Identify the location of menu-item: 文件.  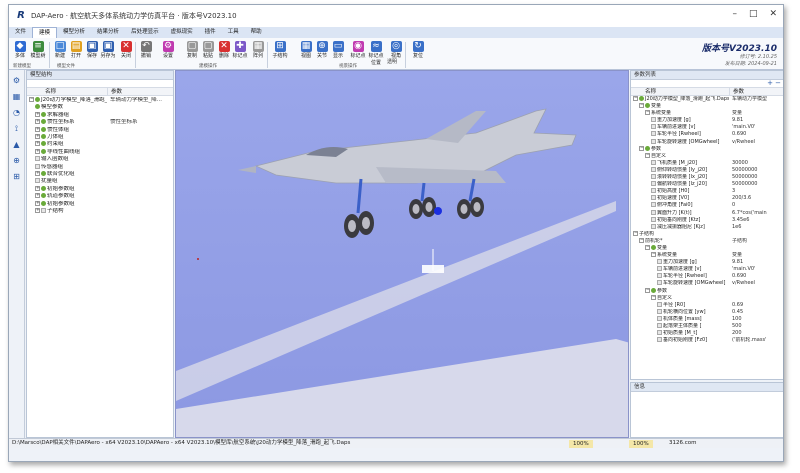
(20, 32).